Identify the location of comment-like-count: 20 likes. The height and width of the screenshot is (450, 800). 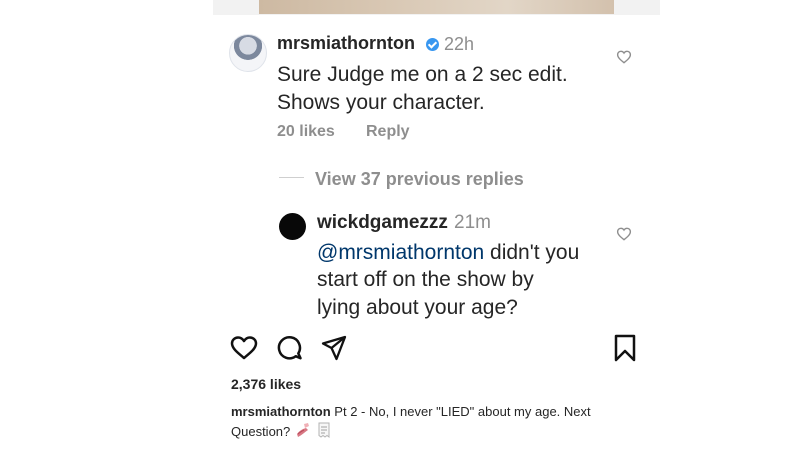
(306, 132).